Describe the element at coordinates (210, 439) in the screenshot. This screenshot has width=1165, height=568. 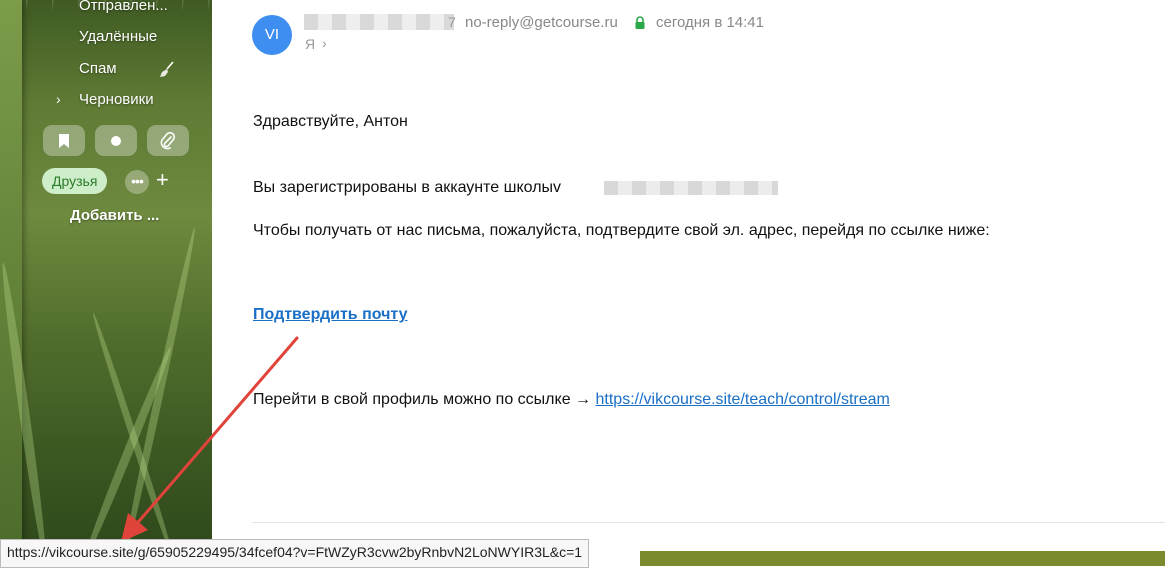
I see `annotation-arrow` at that location.